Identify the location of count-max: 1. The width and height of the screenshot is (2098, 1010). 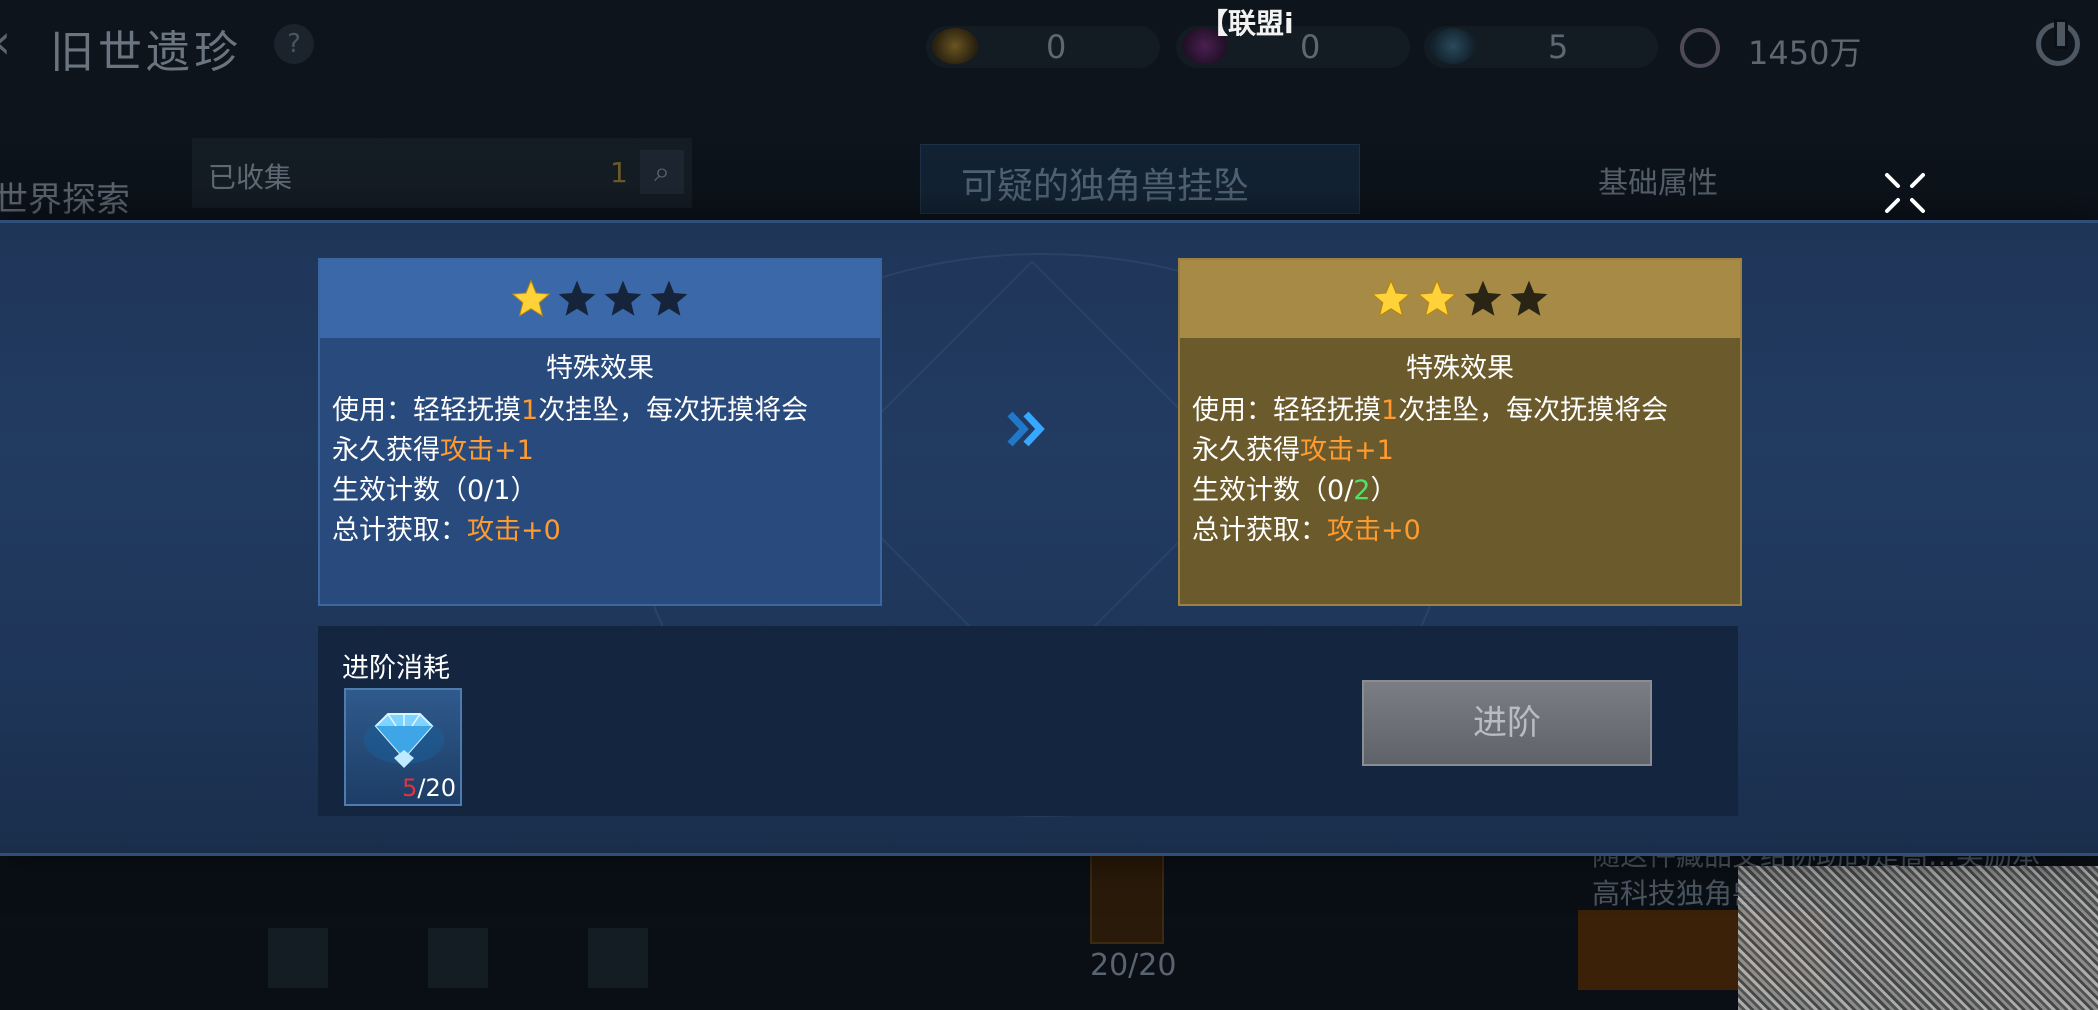
(502, 490).